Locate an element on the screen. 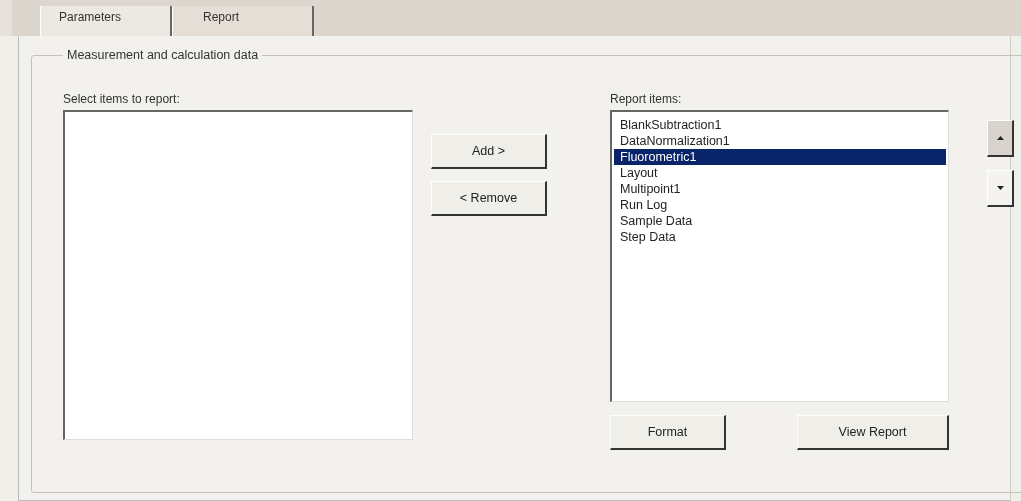 Image resolution: width=1021 pixels, height=501 pixels. list-item: Step Data is located at coordinates (780, 237).